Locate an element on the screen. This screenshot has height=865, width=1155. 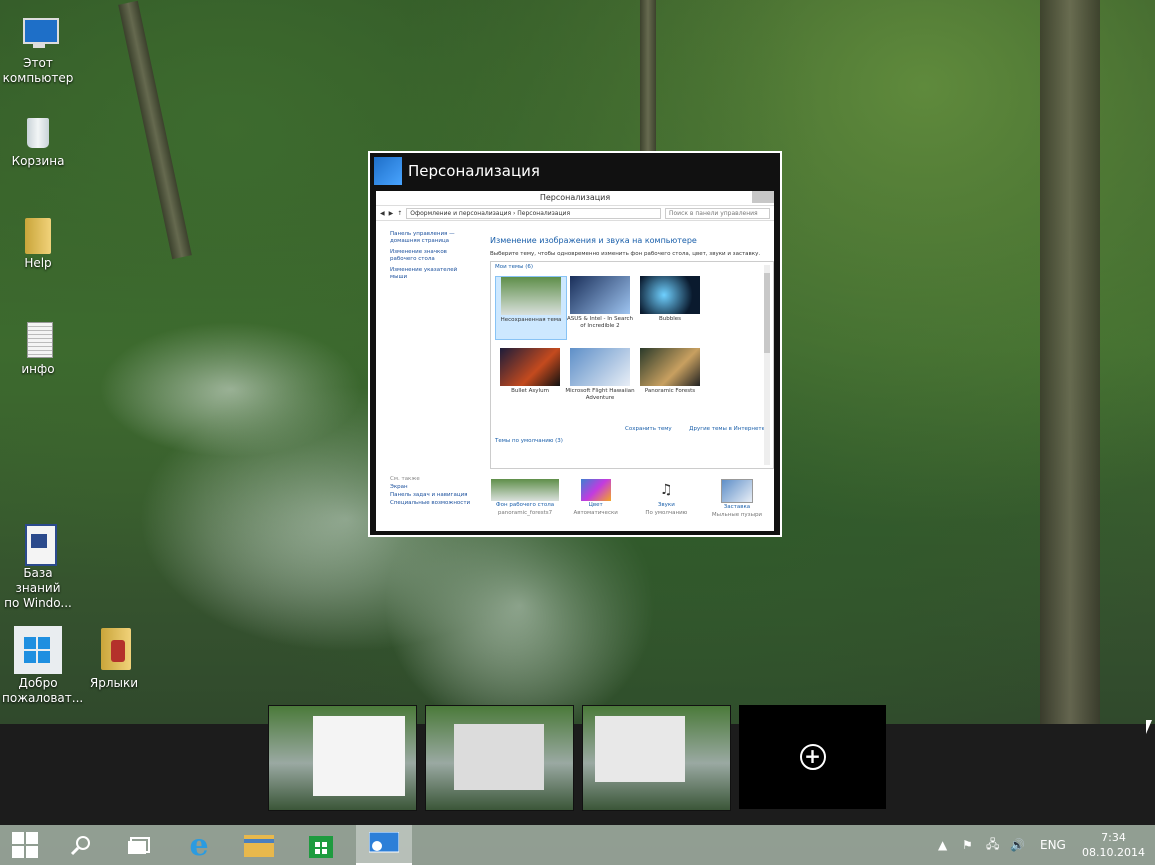
forward-icon: ▶ is located at coordinates (391, 213).